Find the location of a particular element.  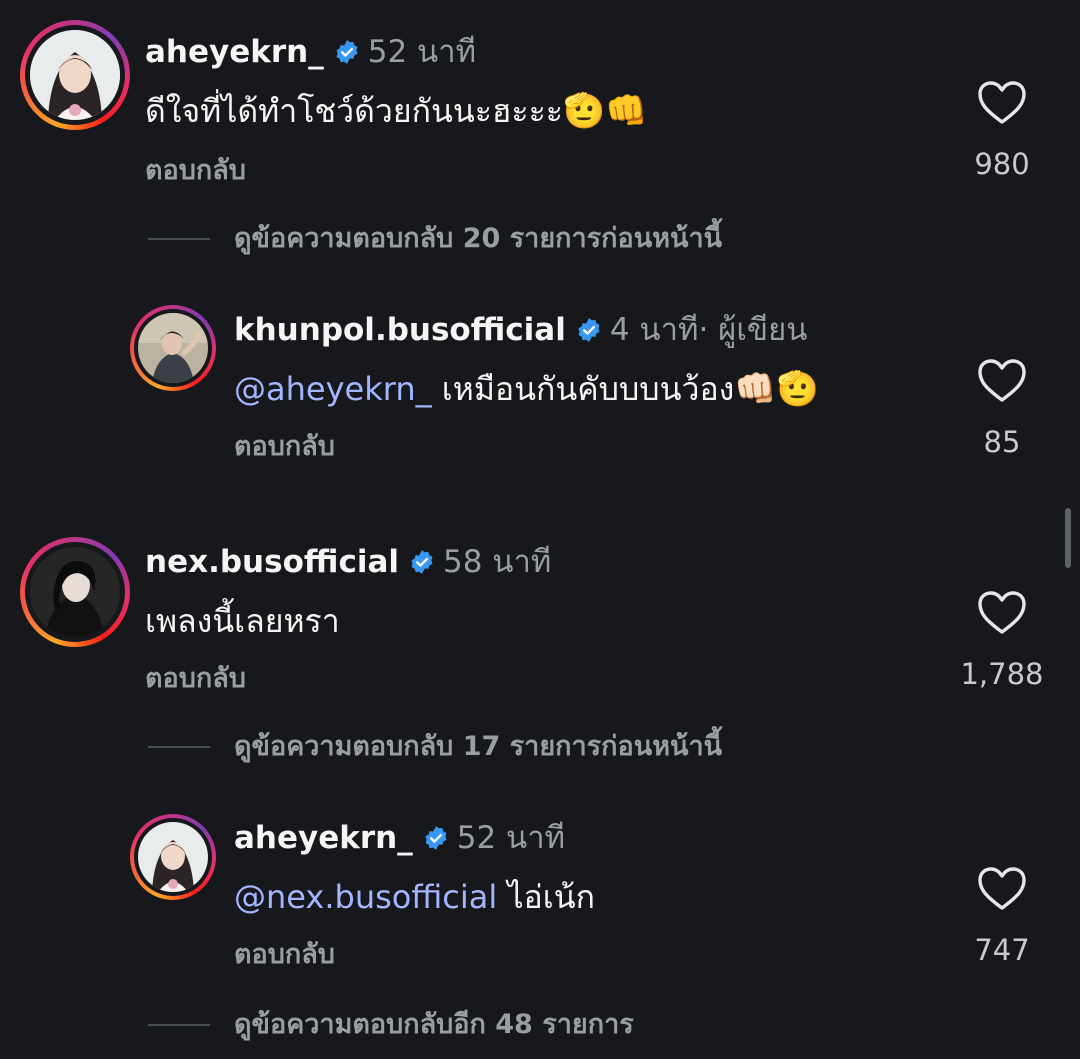

comment-time: 58 นาที is located at coordinates (497, 562).